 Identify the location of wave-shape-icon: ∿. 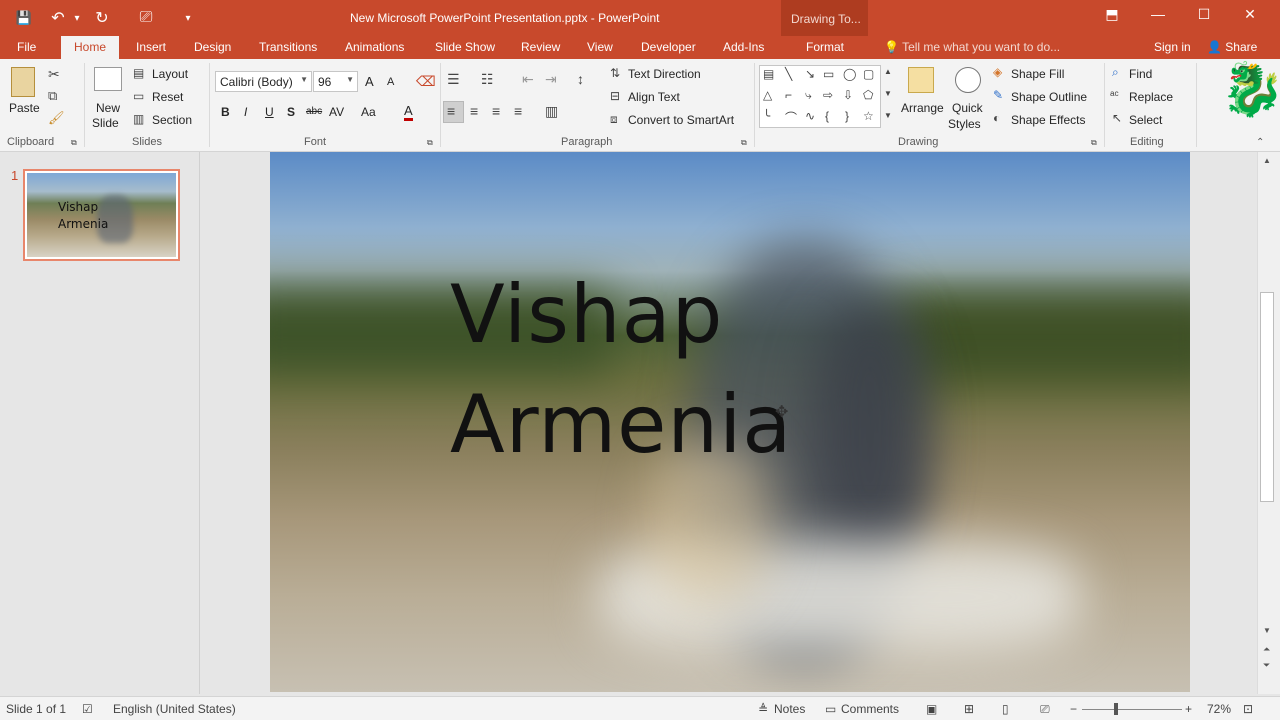
(810, 116).